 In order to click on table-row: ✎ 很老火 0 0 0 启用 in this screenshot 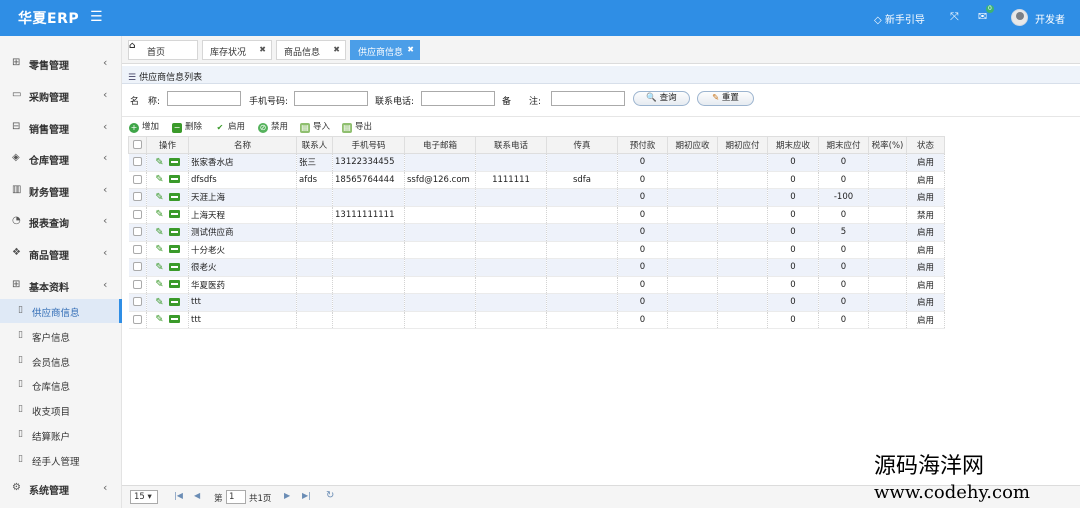, I will do `click(536, 267)`.